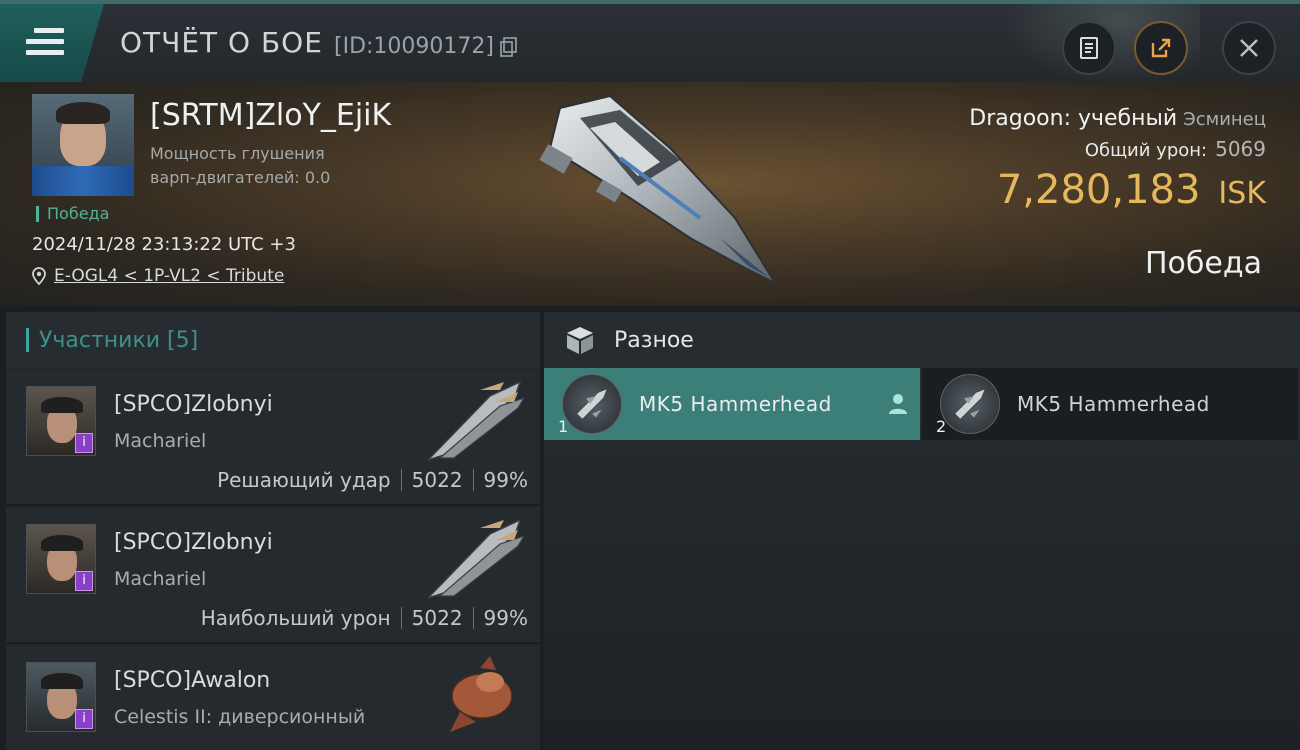 This screenshot has width=1300, height=750. Describe the element at coordinates (270, 115) in the screenshot. I see `victim-name: [SRTM]ZloY_EjiK` at that location.